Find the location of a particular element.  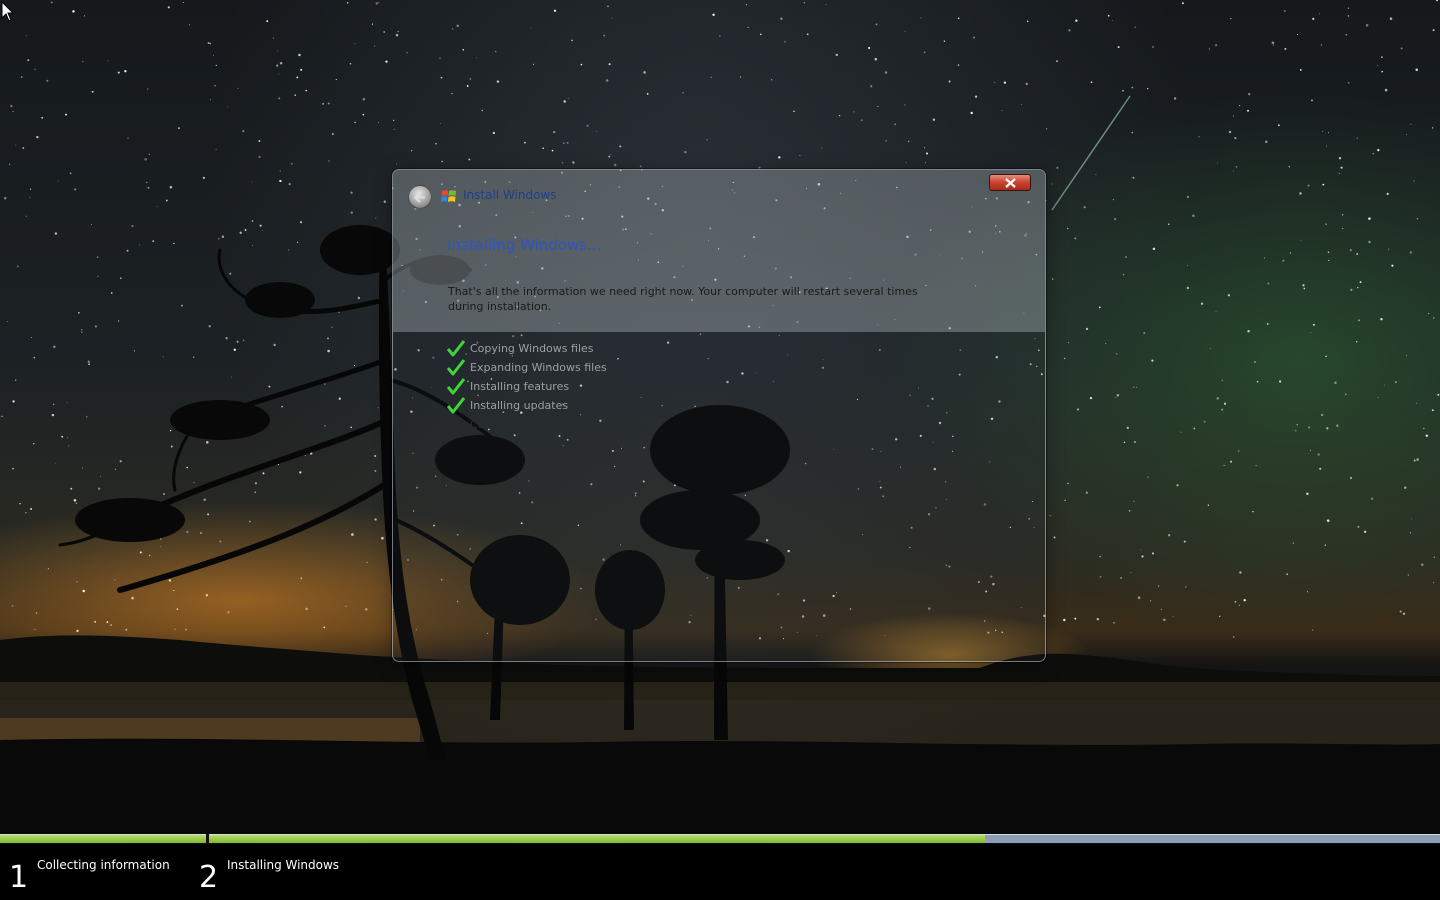

step-completing-installation: Completing installation is located at coordinates (527, 424).